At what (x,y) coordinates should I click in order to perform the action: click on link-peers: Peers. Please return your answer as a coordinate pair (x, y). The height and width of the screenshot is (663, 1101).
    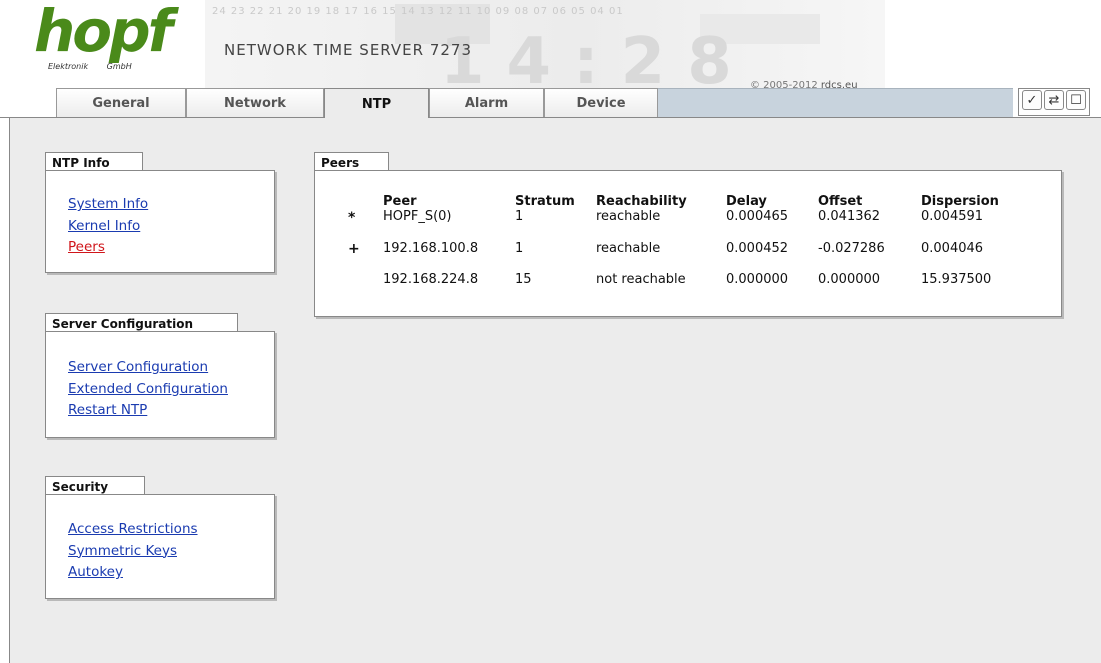
    Looking at the image, I should click on (171, 248).